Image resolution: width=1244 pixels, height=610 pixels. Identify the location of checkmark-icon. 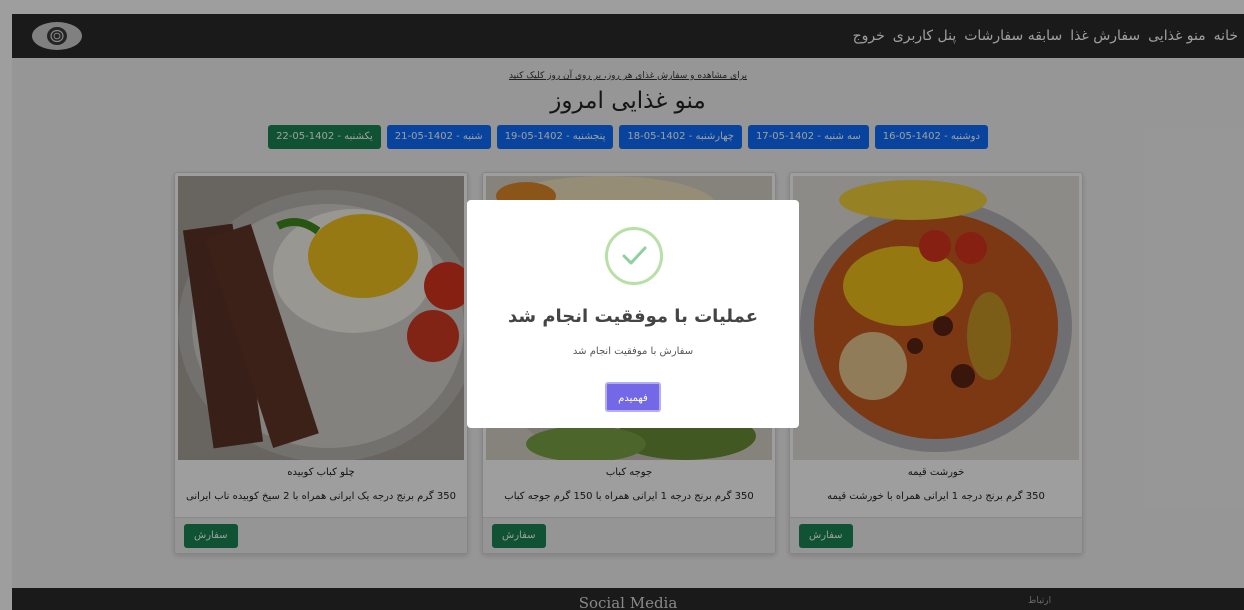
(634, 255).